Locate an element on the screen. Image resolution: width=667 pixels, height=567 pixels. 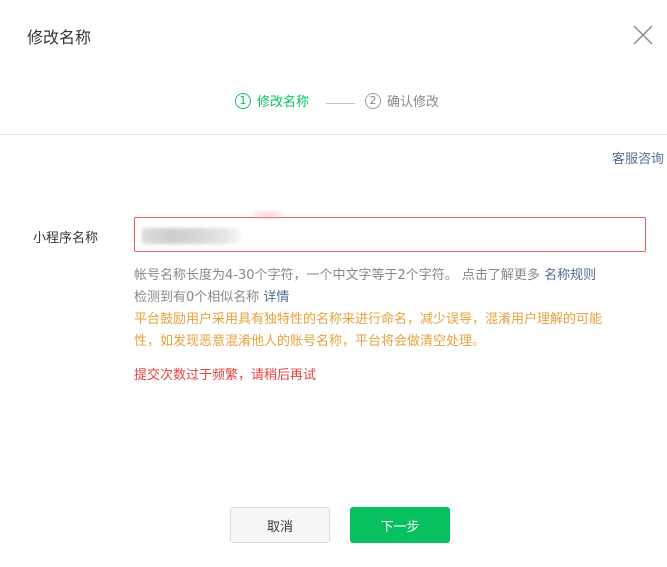
mini-program-name-label: 小程序名称 is located at coordinates (66, 238).